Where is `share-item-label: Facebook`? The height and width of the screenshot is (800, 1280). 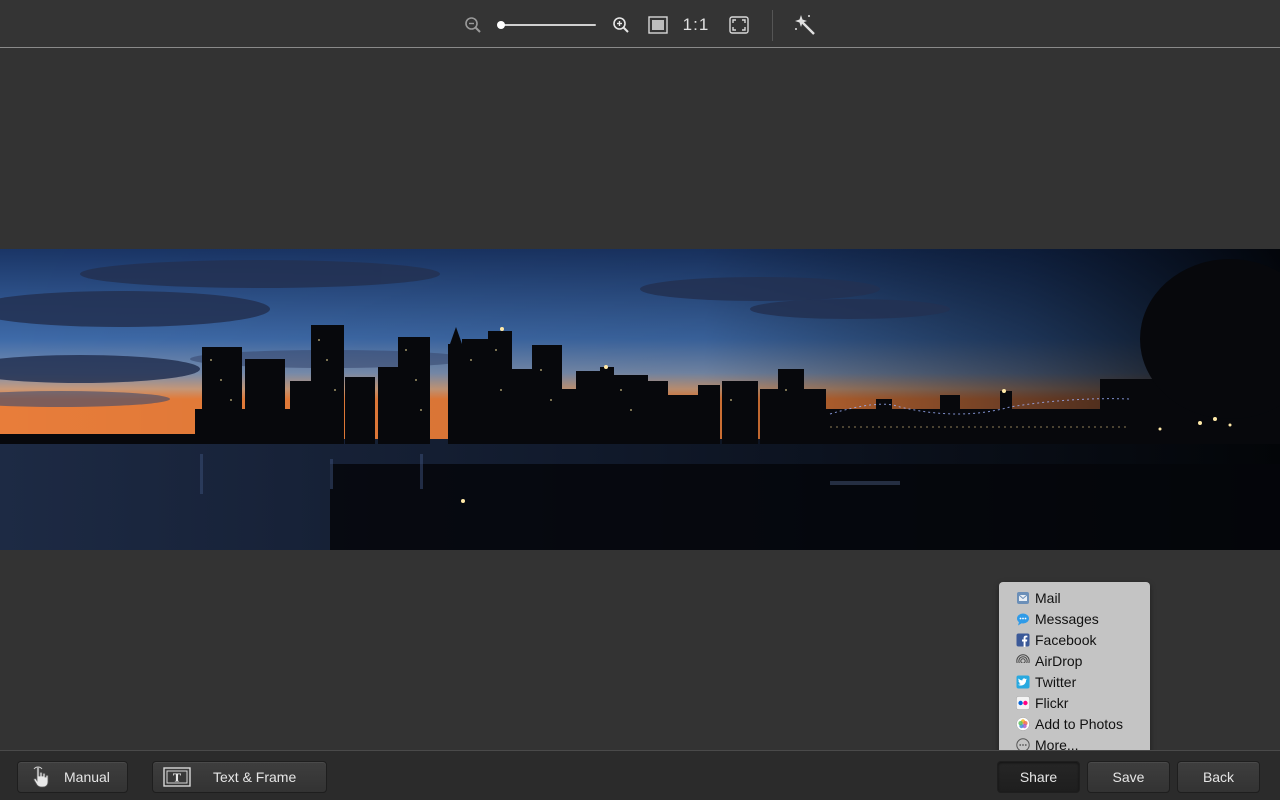 share-item-label: Facebook is located at coordinates (1066, 639).